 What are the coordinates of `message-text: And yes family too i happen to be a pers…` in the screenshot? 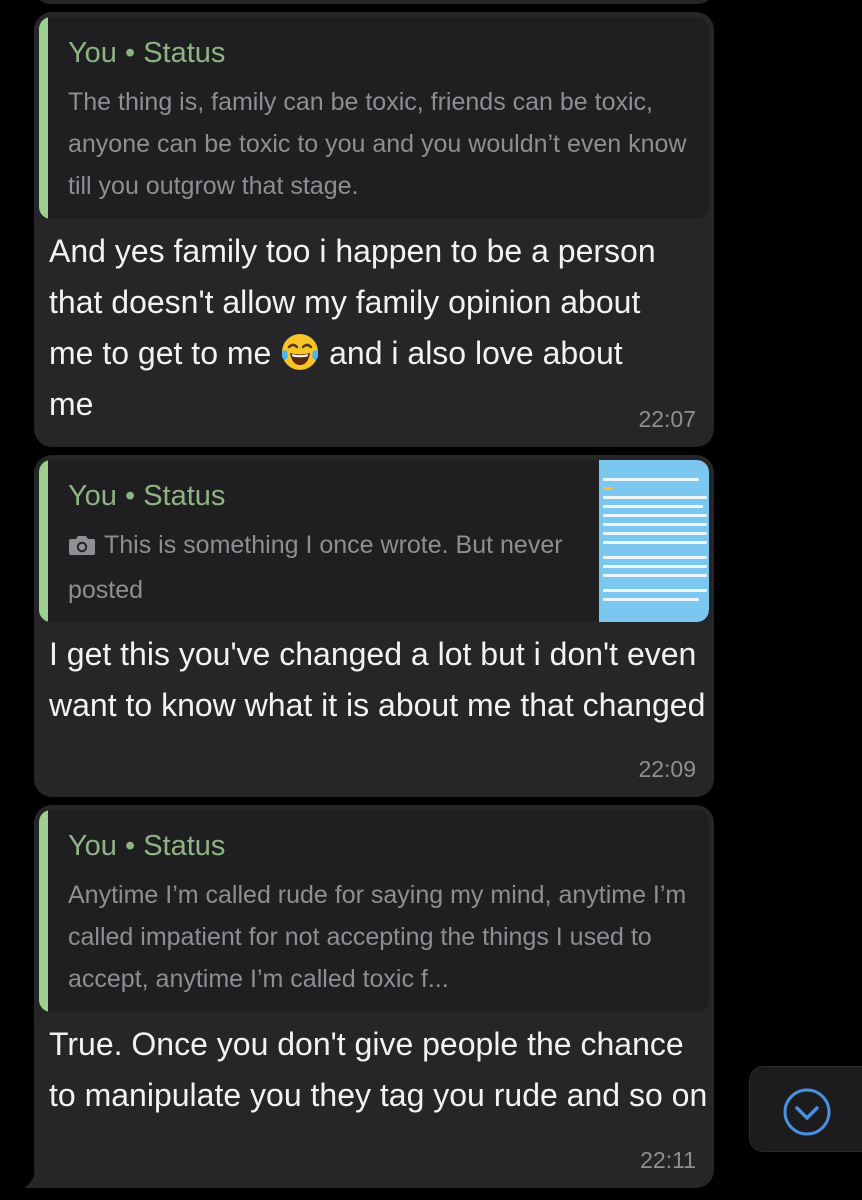 It's located at (359, 328).